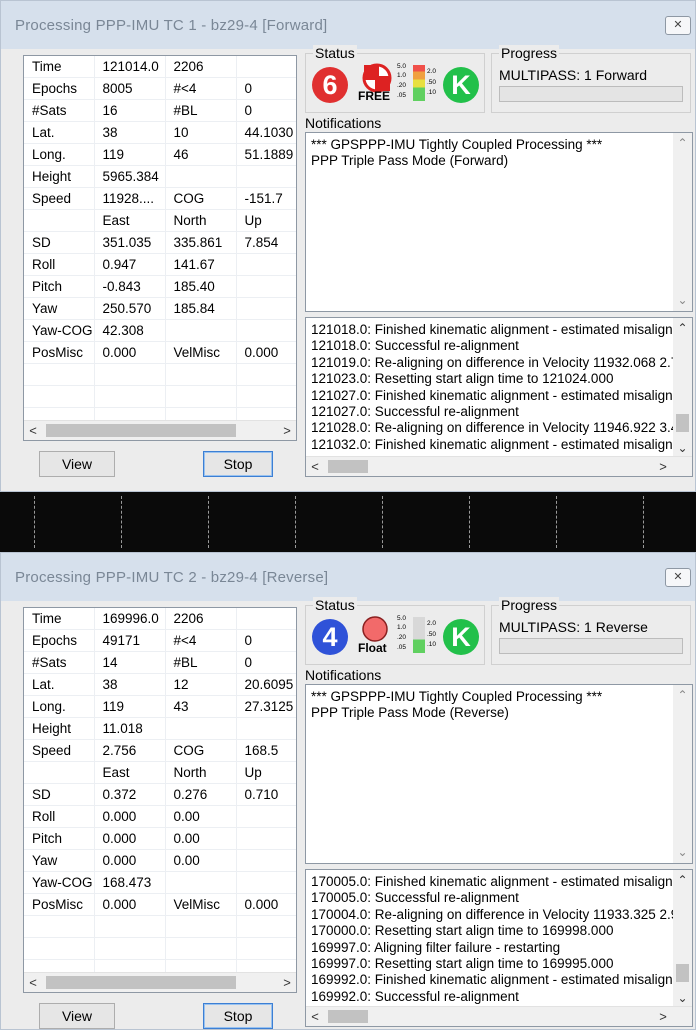  I want to click on table-cell: Time, so click(59, 67).